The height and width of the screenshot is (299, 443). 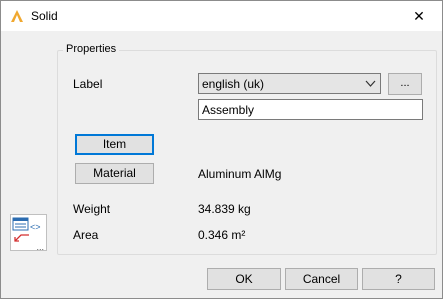 I want to click on label-text-field: Assembly, so click(x=310, y=109).